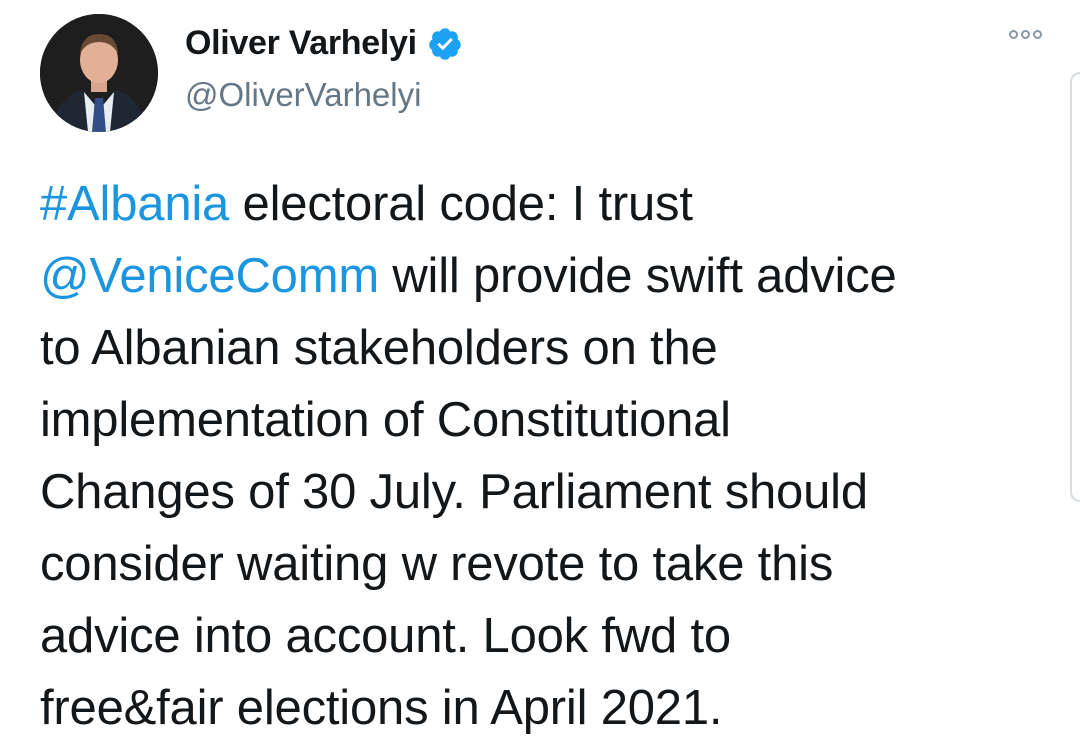  I want to click on tweet-text-line: Changes of 30 July. Parliament should, so click(540, 492).